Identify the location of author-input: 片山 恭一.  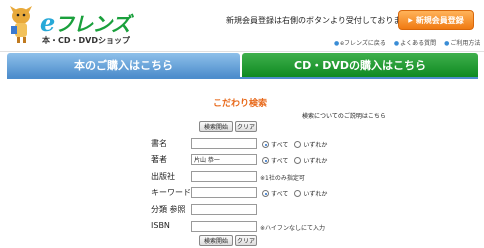
(224, 159).